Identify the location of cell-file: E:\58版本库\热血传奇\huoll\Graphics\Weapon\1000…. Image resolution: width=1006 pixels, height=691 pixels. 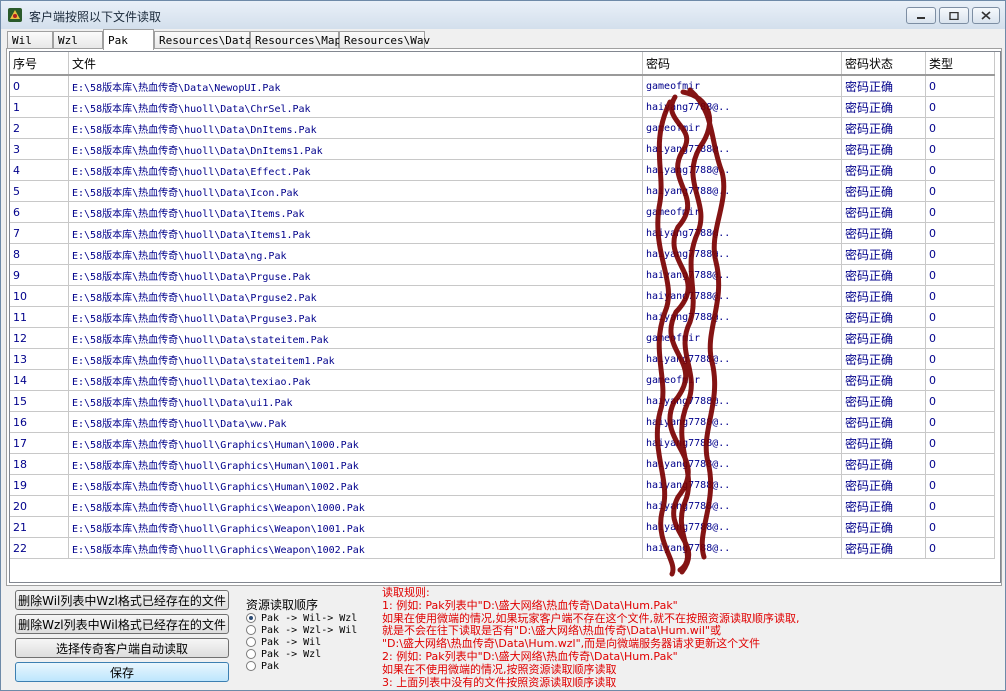
(356, 506).